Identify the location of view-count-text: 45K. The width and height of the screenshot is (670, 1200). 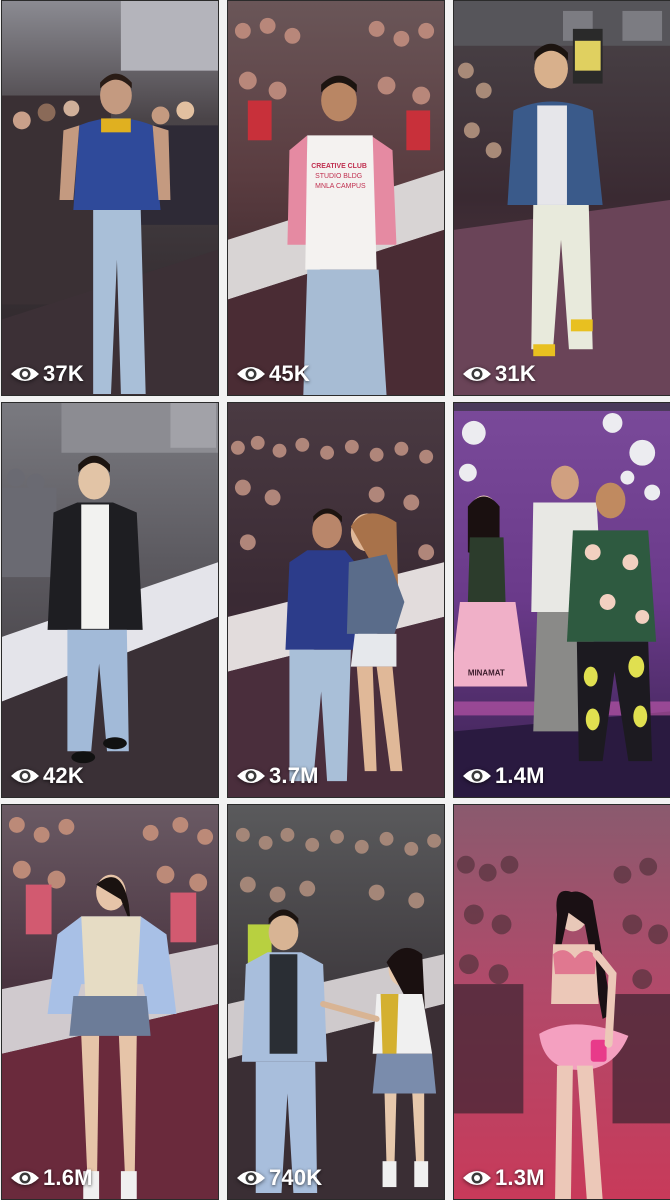
(289, 373).